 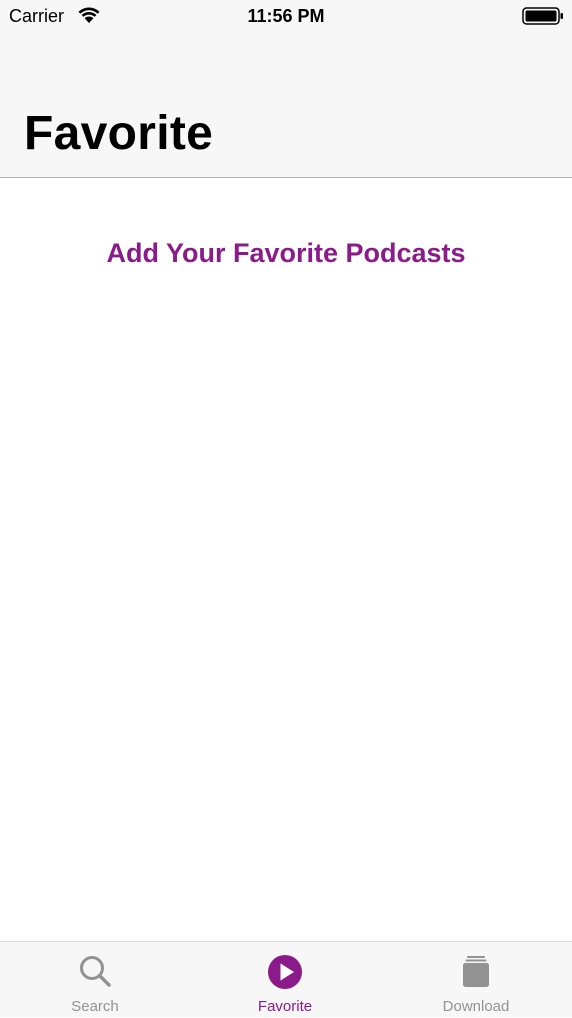 I want to click on tab-bar: Search Favorite Download, so click(x=286, y=979).